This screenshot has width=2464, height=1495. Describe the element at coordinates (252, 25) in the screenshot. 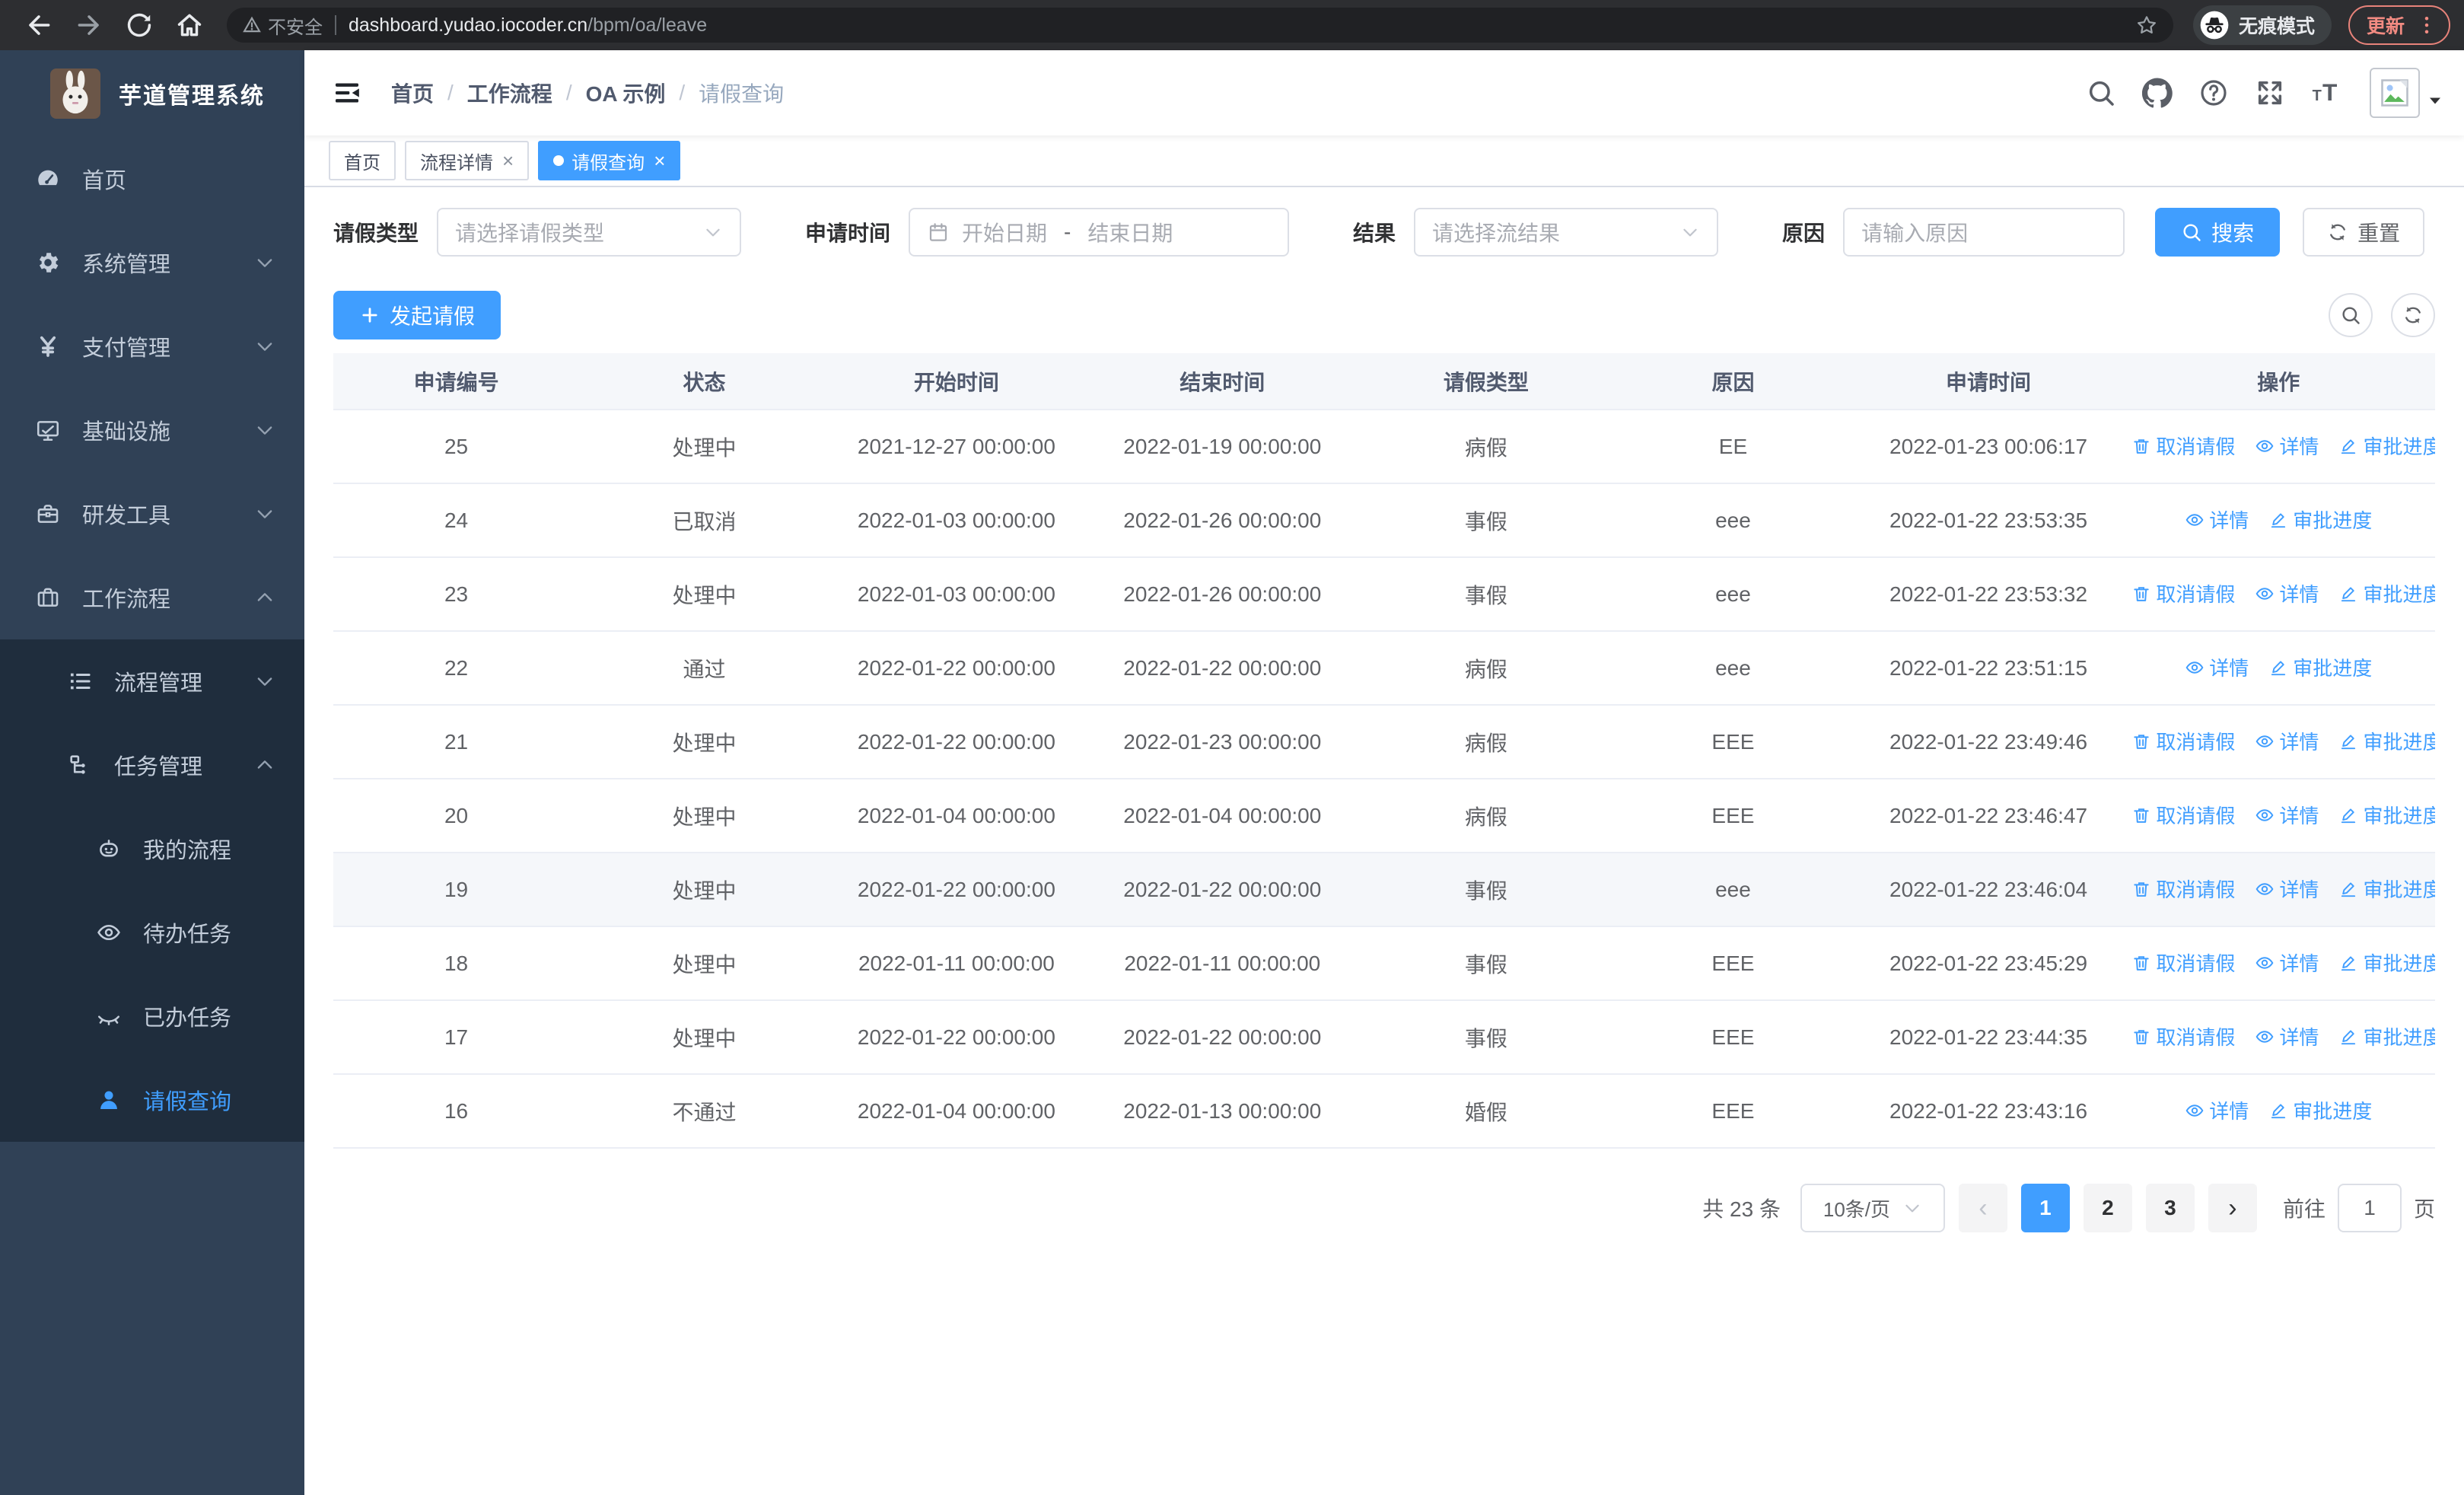

I see `not-secure-icon` at that location.